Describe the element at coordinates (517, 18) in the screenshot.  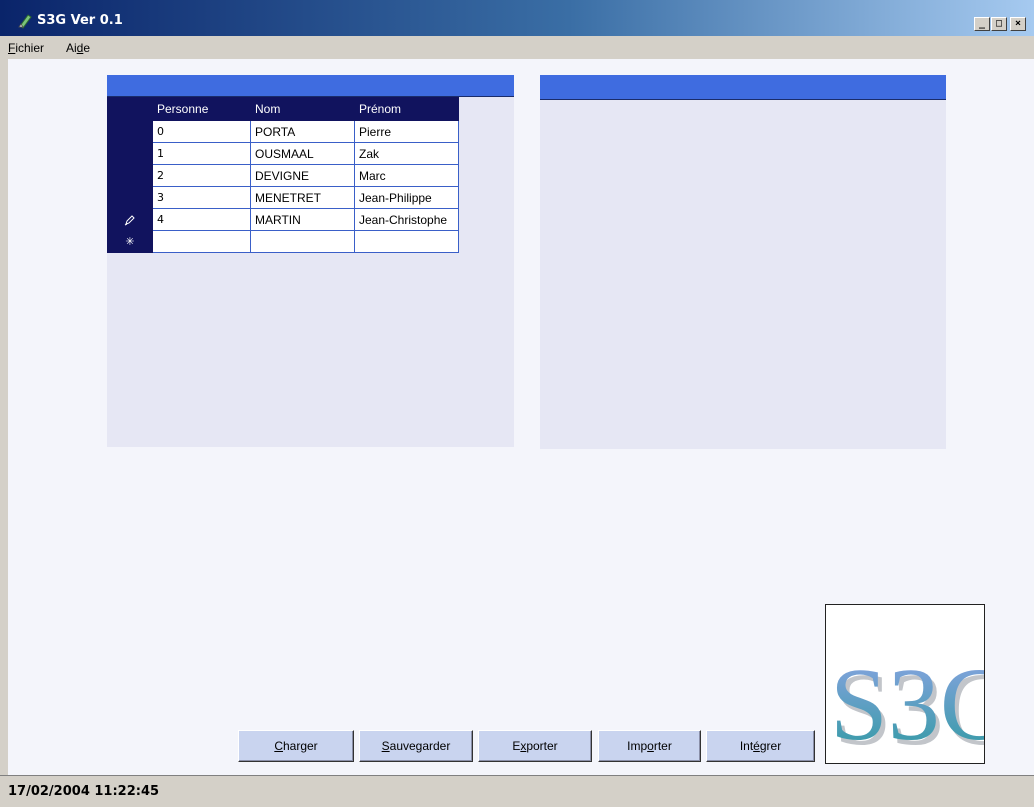
I see `title-bar: S3G Ver 0.1 _ □ ×` at that location.